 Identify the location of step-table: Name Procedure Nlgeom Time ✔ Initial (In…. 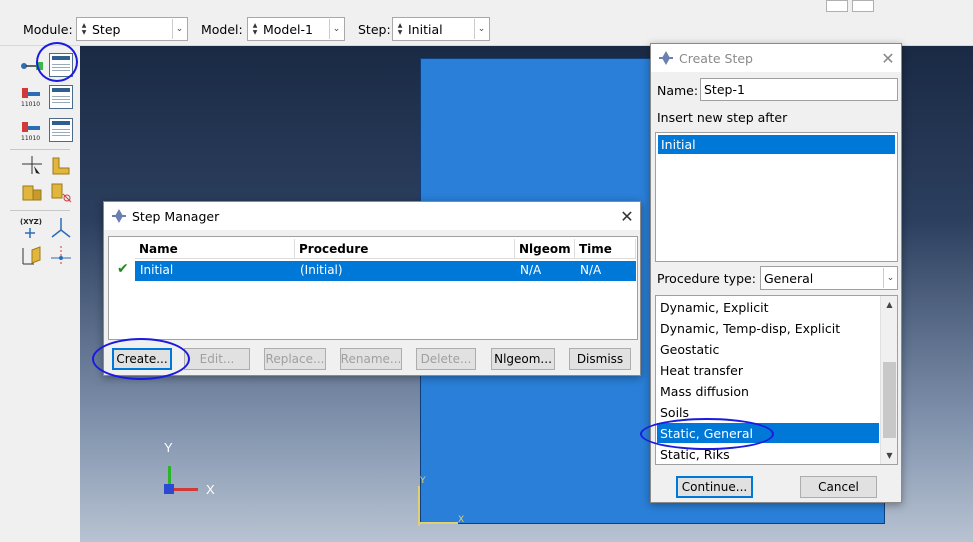
(373, 288).